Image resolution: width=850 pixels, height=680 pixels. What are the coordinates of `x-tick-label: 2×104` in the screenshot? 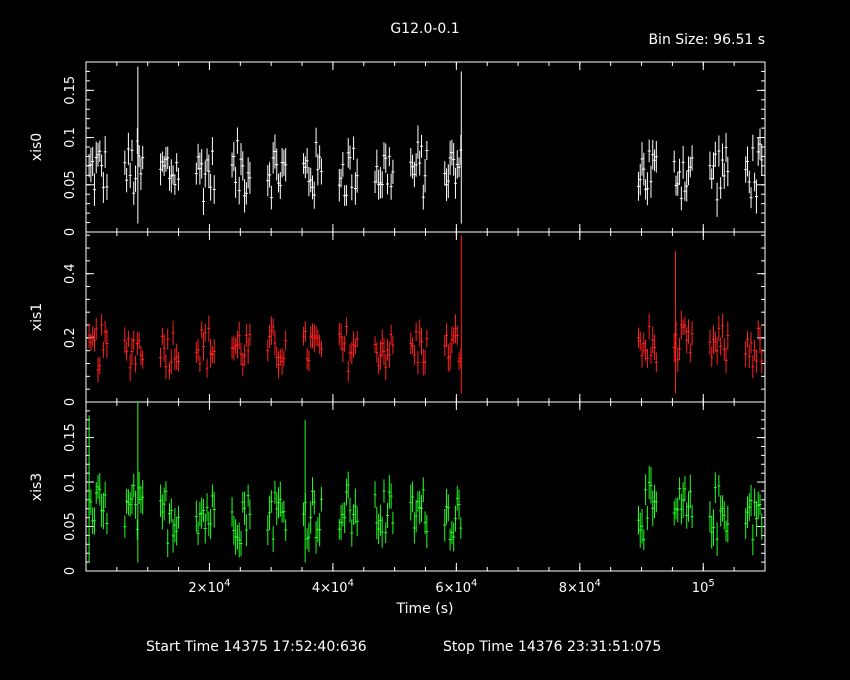 It's located at (209, 587).